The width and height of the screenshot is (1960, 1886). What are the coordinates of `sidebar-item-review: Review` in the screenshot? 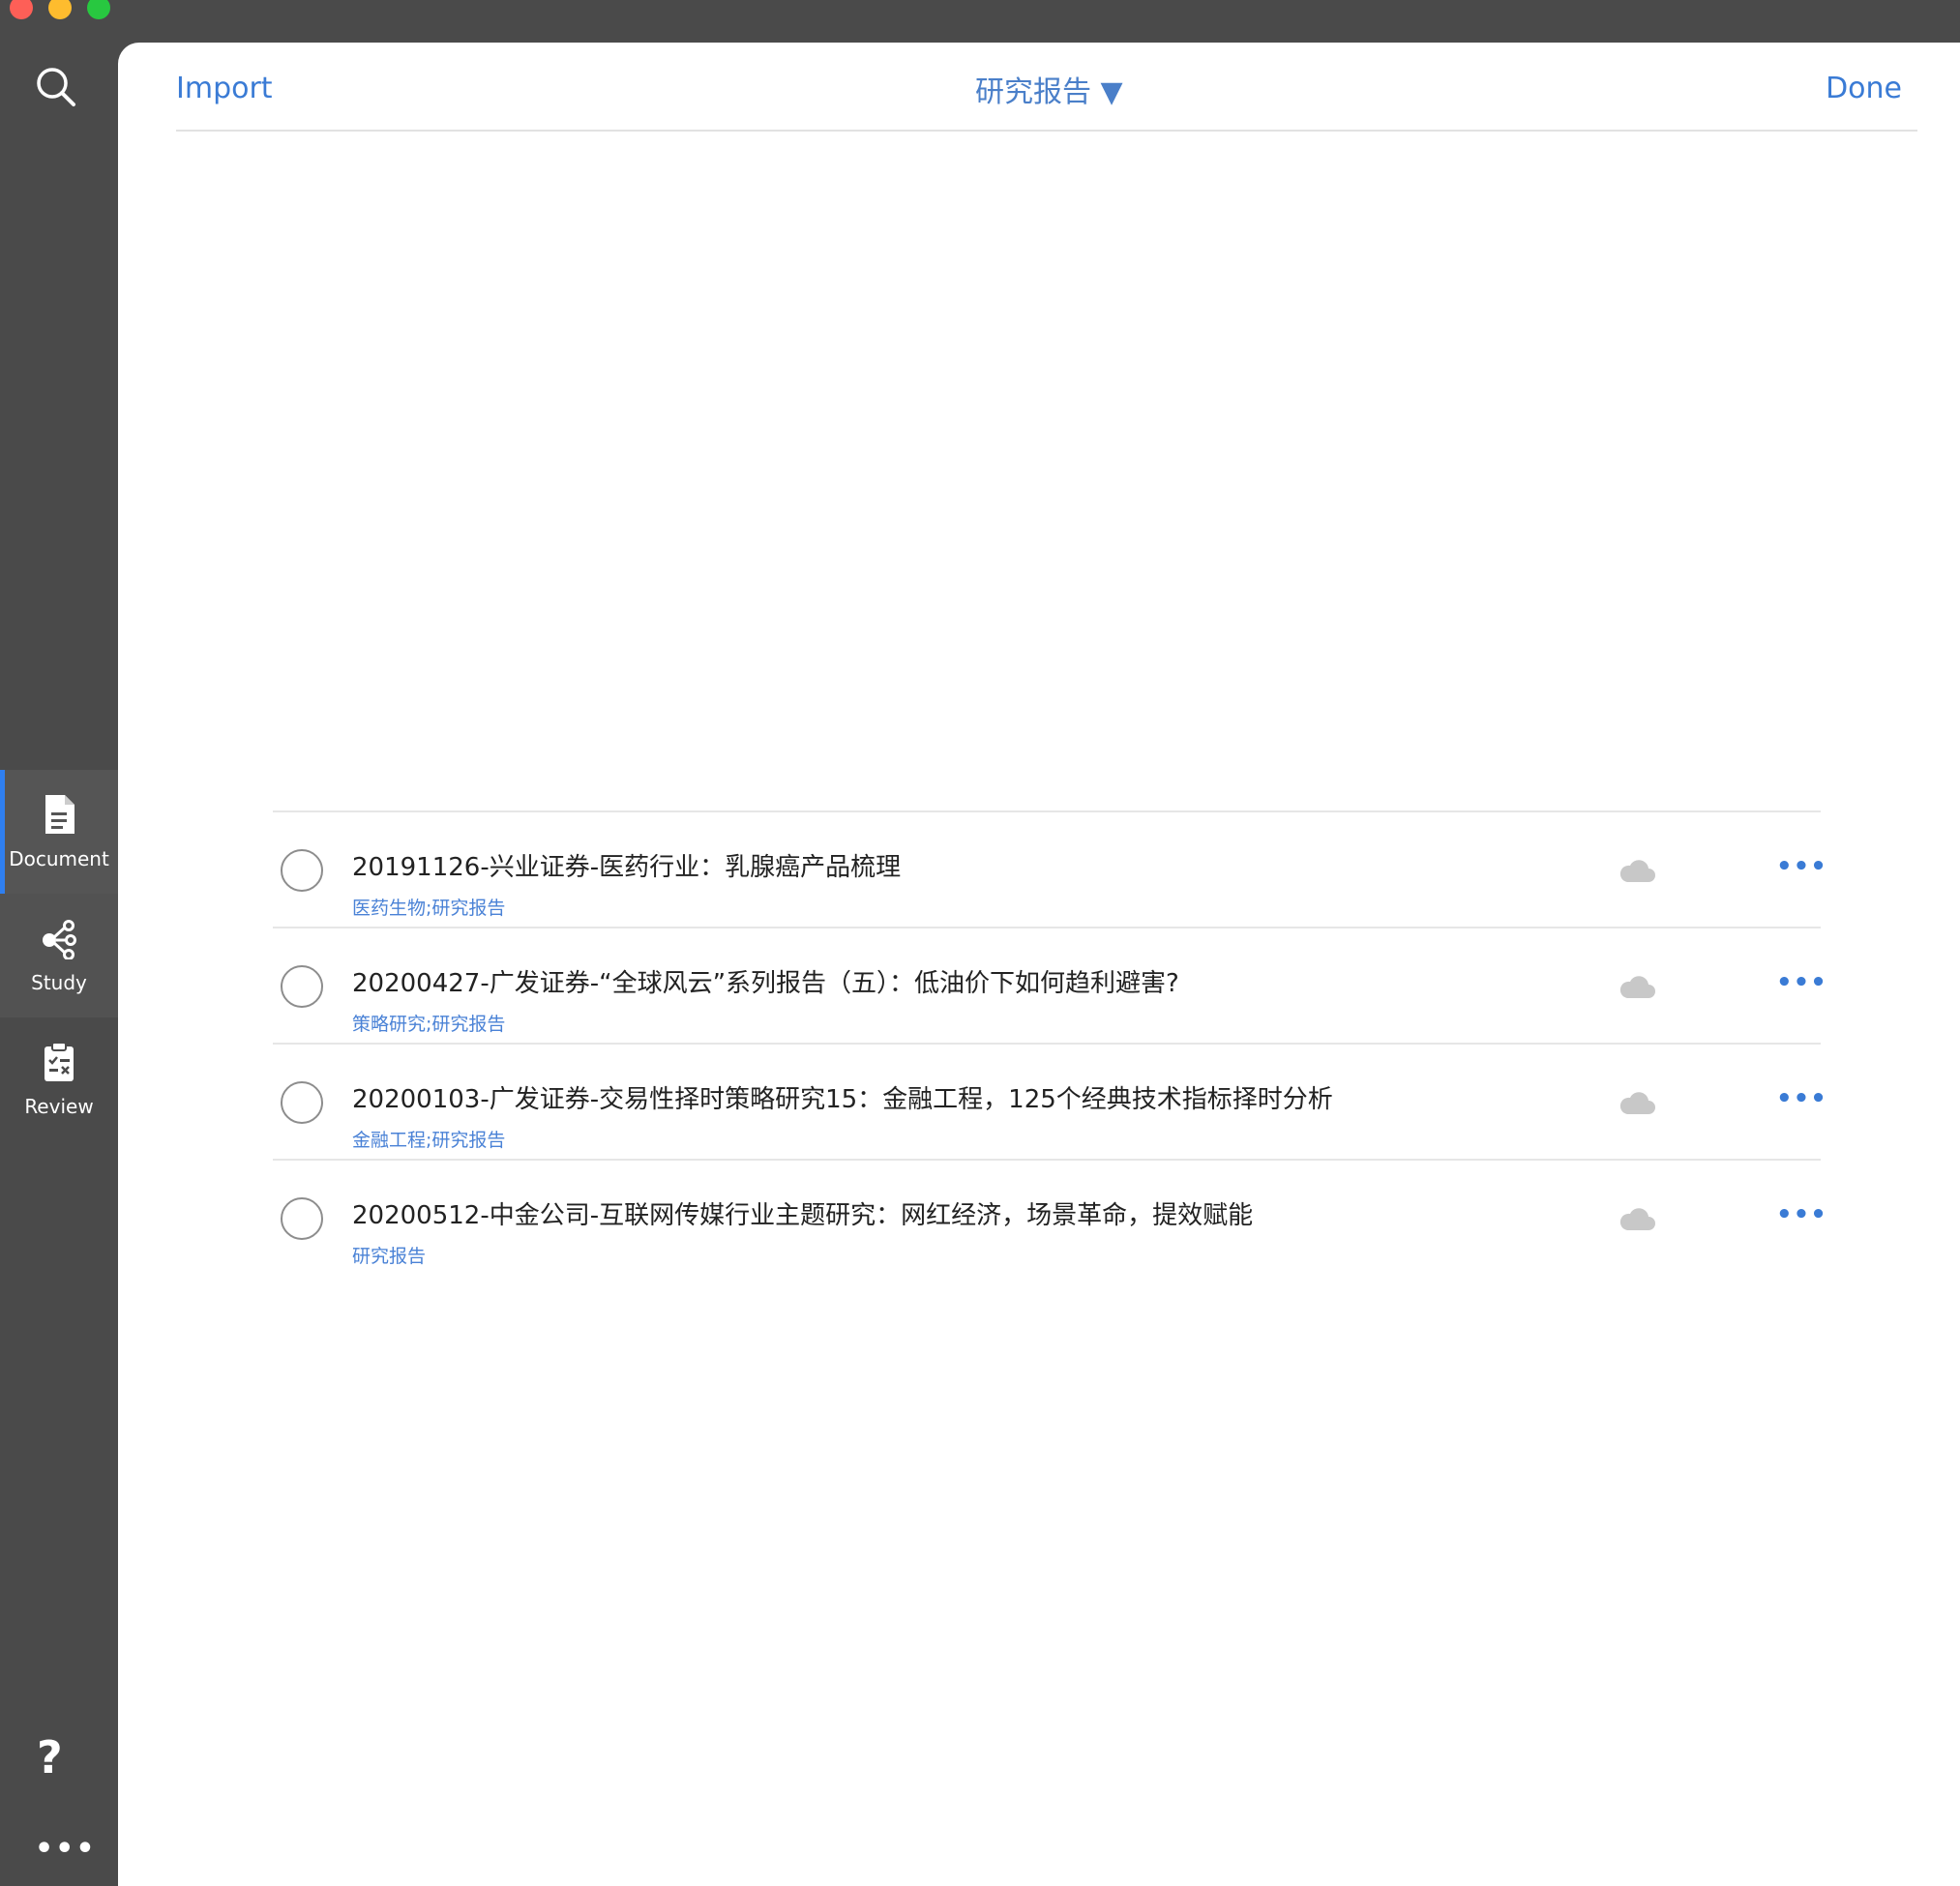 It's located at (59, 1079).